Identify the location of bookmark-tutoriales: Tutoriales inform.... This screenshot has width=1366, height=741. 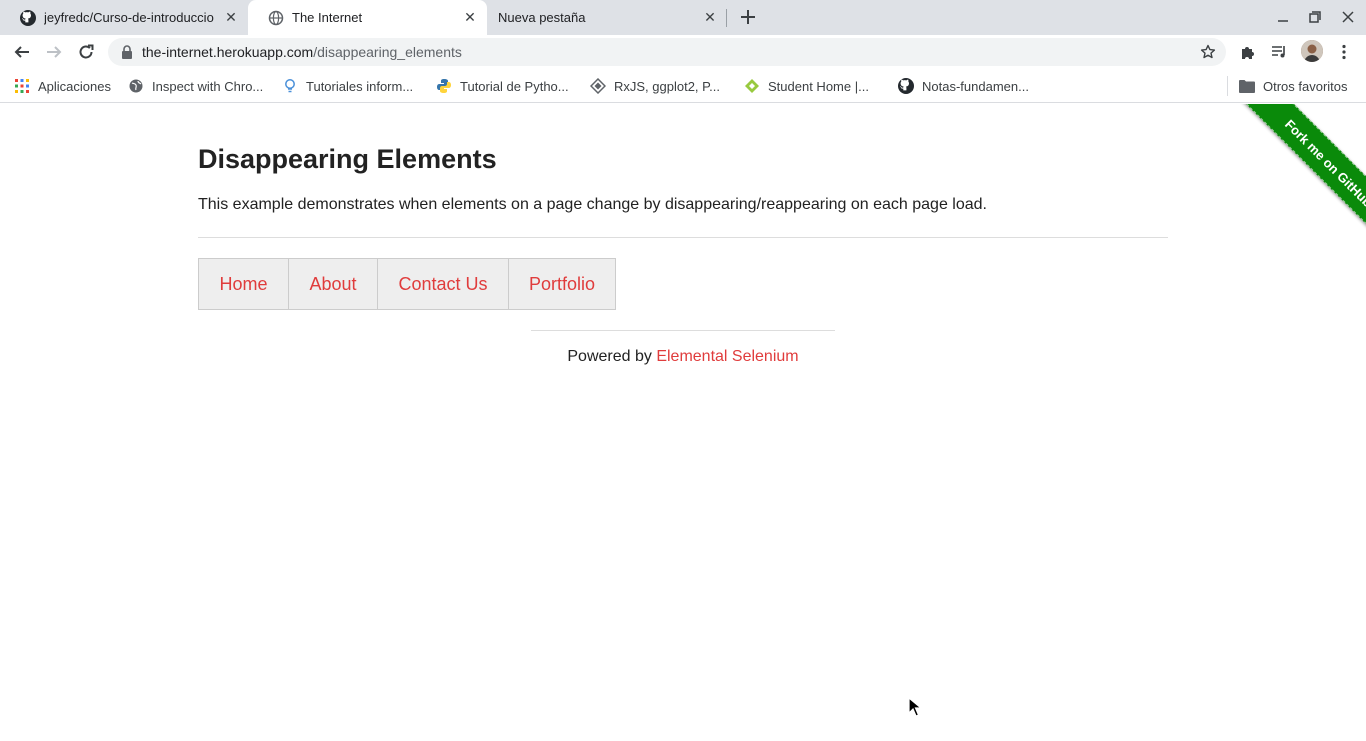
(347, 86).